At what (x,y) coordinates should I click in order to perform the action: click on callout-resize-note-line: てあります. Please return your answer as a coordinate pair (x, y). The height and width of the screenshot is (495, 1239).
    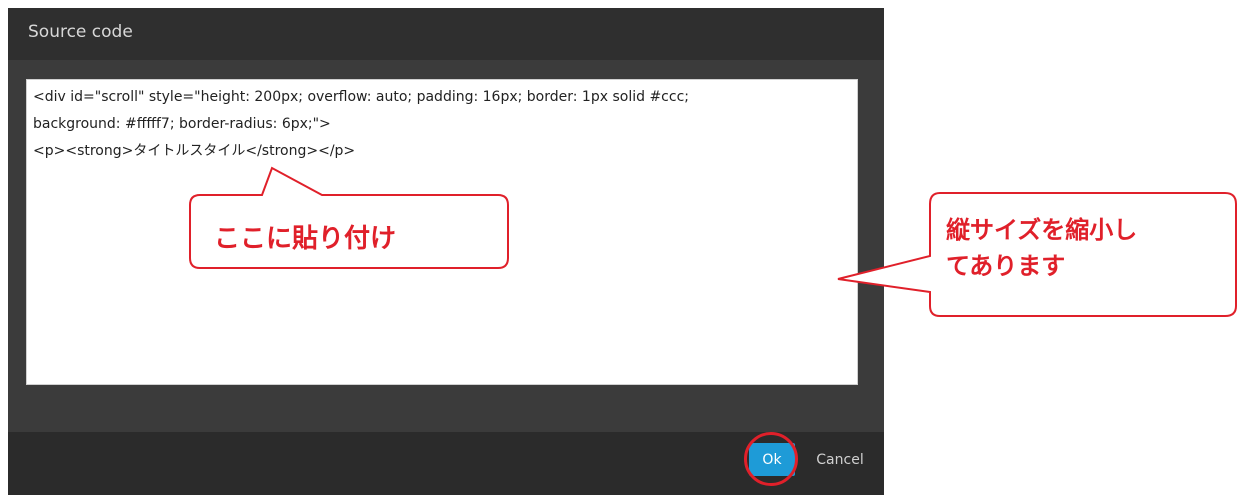
    Looking at the image, I should click on (1006, 265).